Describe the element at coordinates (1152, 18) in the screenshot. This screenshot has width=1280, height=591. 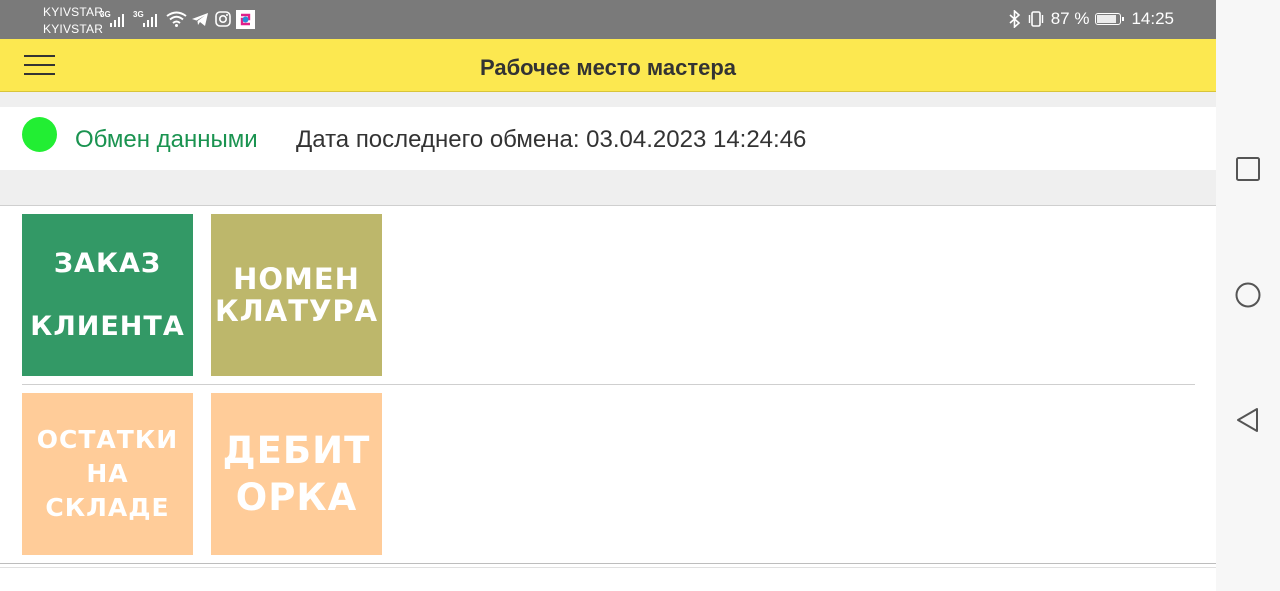
I see `clock: 14:25` at that location.